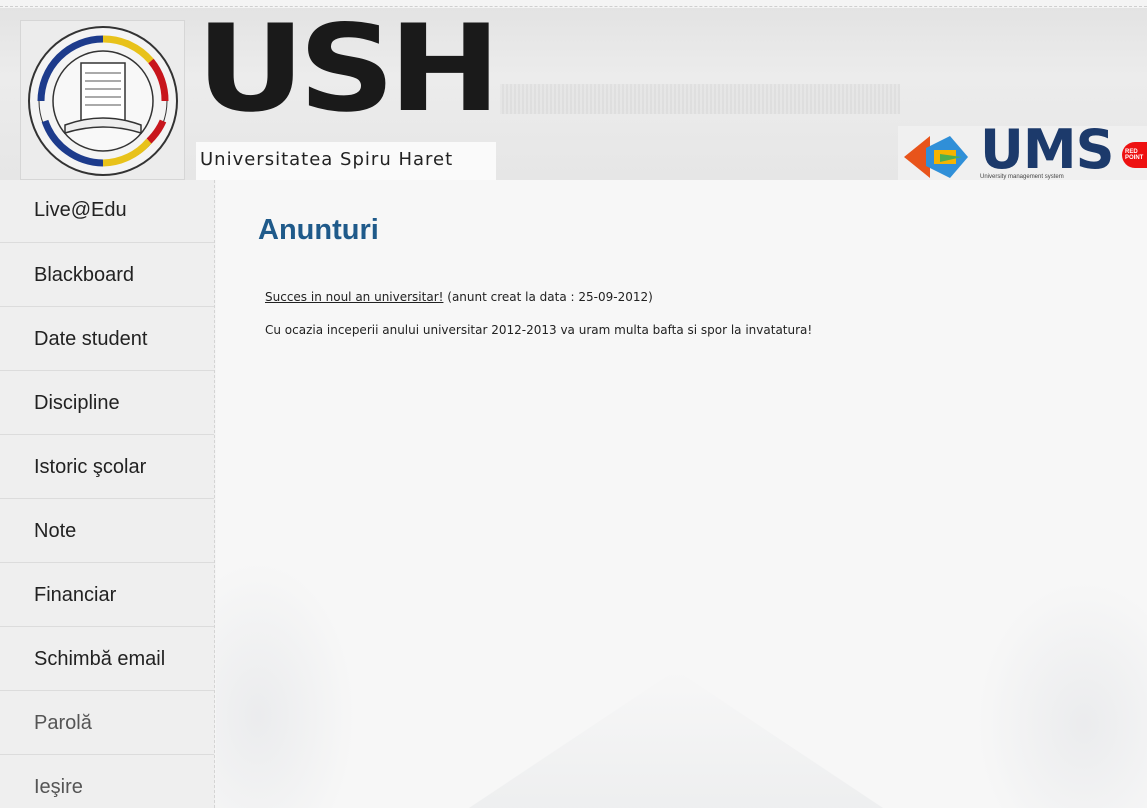  Describe the element at coordinates (1047, 149) in the screenshot. I see `ums-logo-text: UMS` at that location.